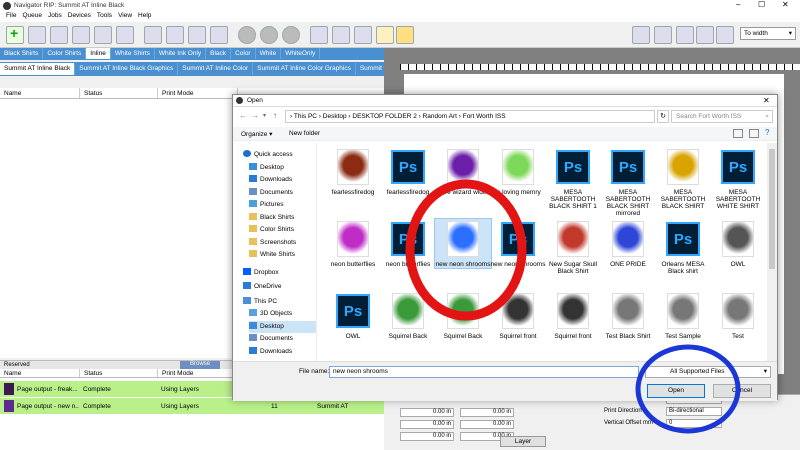 The image size is (800, 450). I want to click on tab-printer: Summit AT Inline Black, so click(38, 69).